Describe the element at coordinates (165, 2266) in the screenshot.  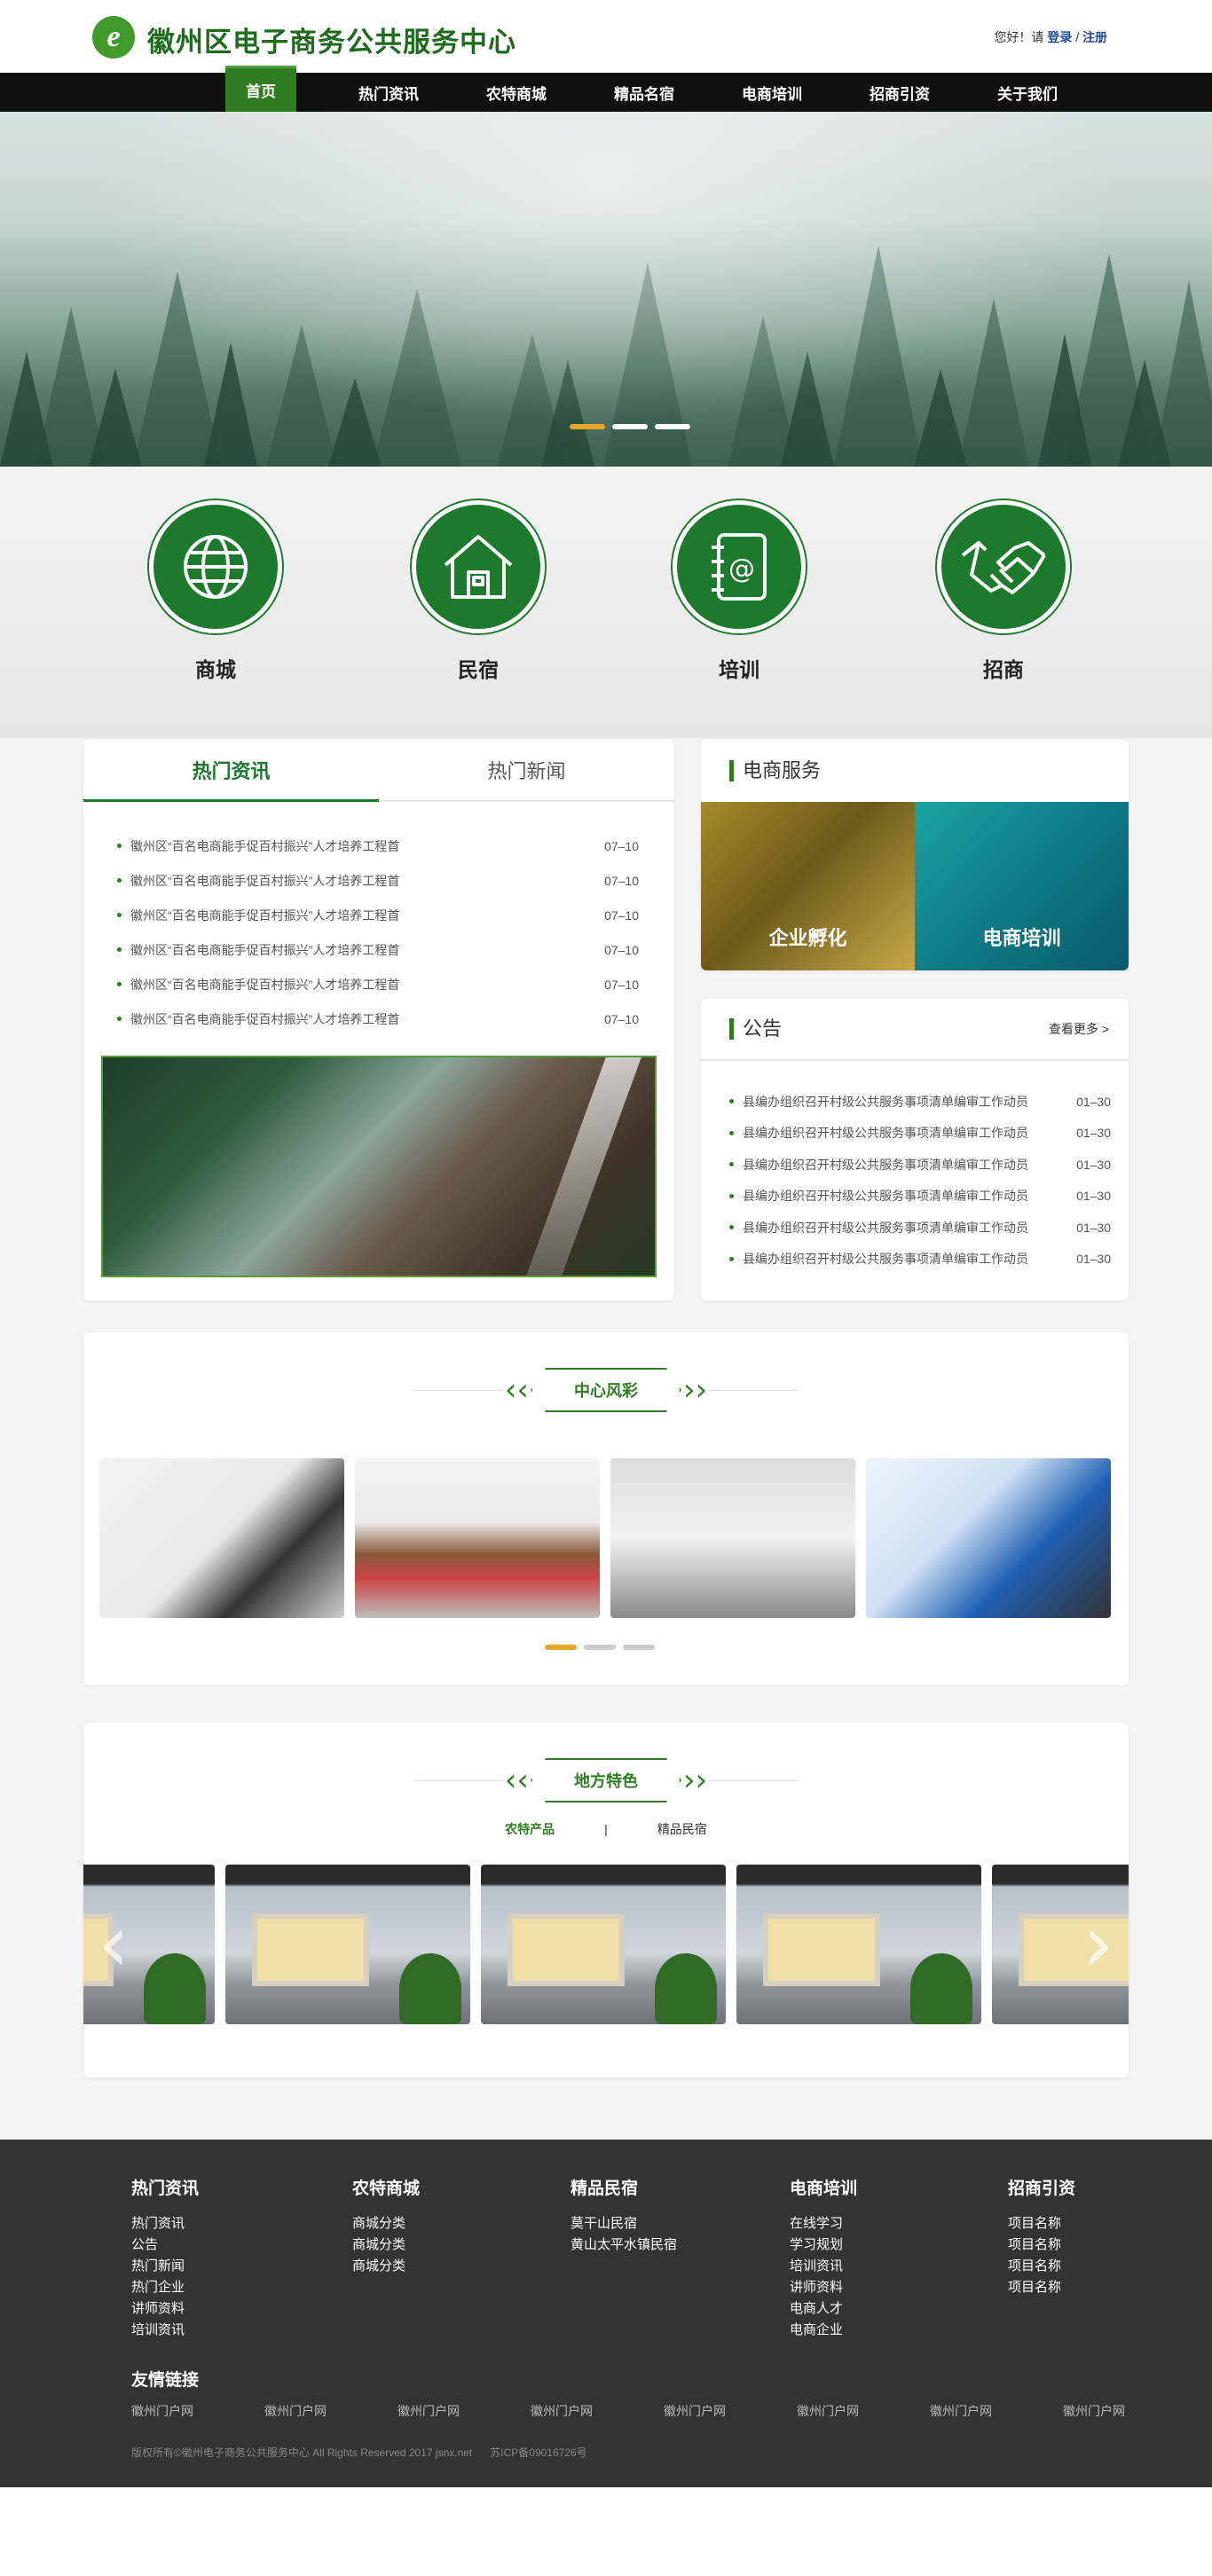
I see `footer-link: 热门新闻` at that location.